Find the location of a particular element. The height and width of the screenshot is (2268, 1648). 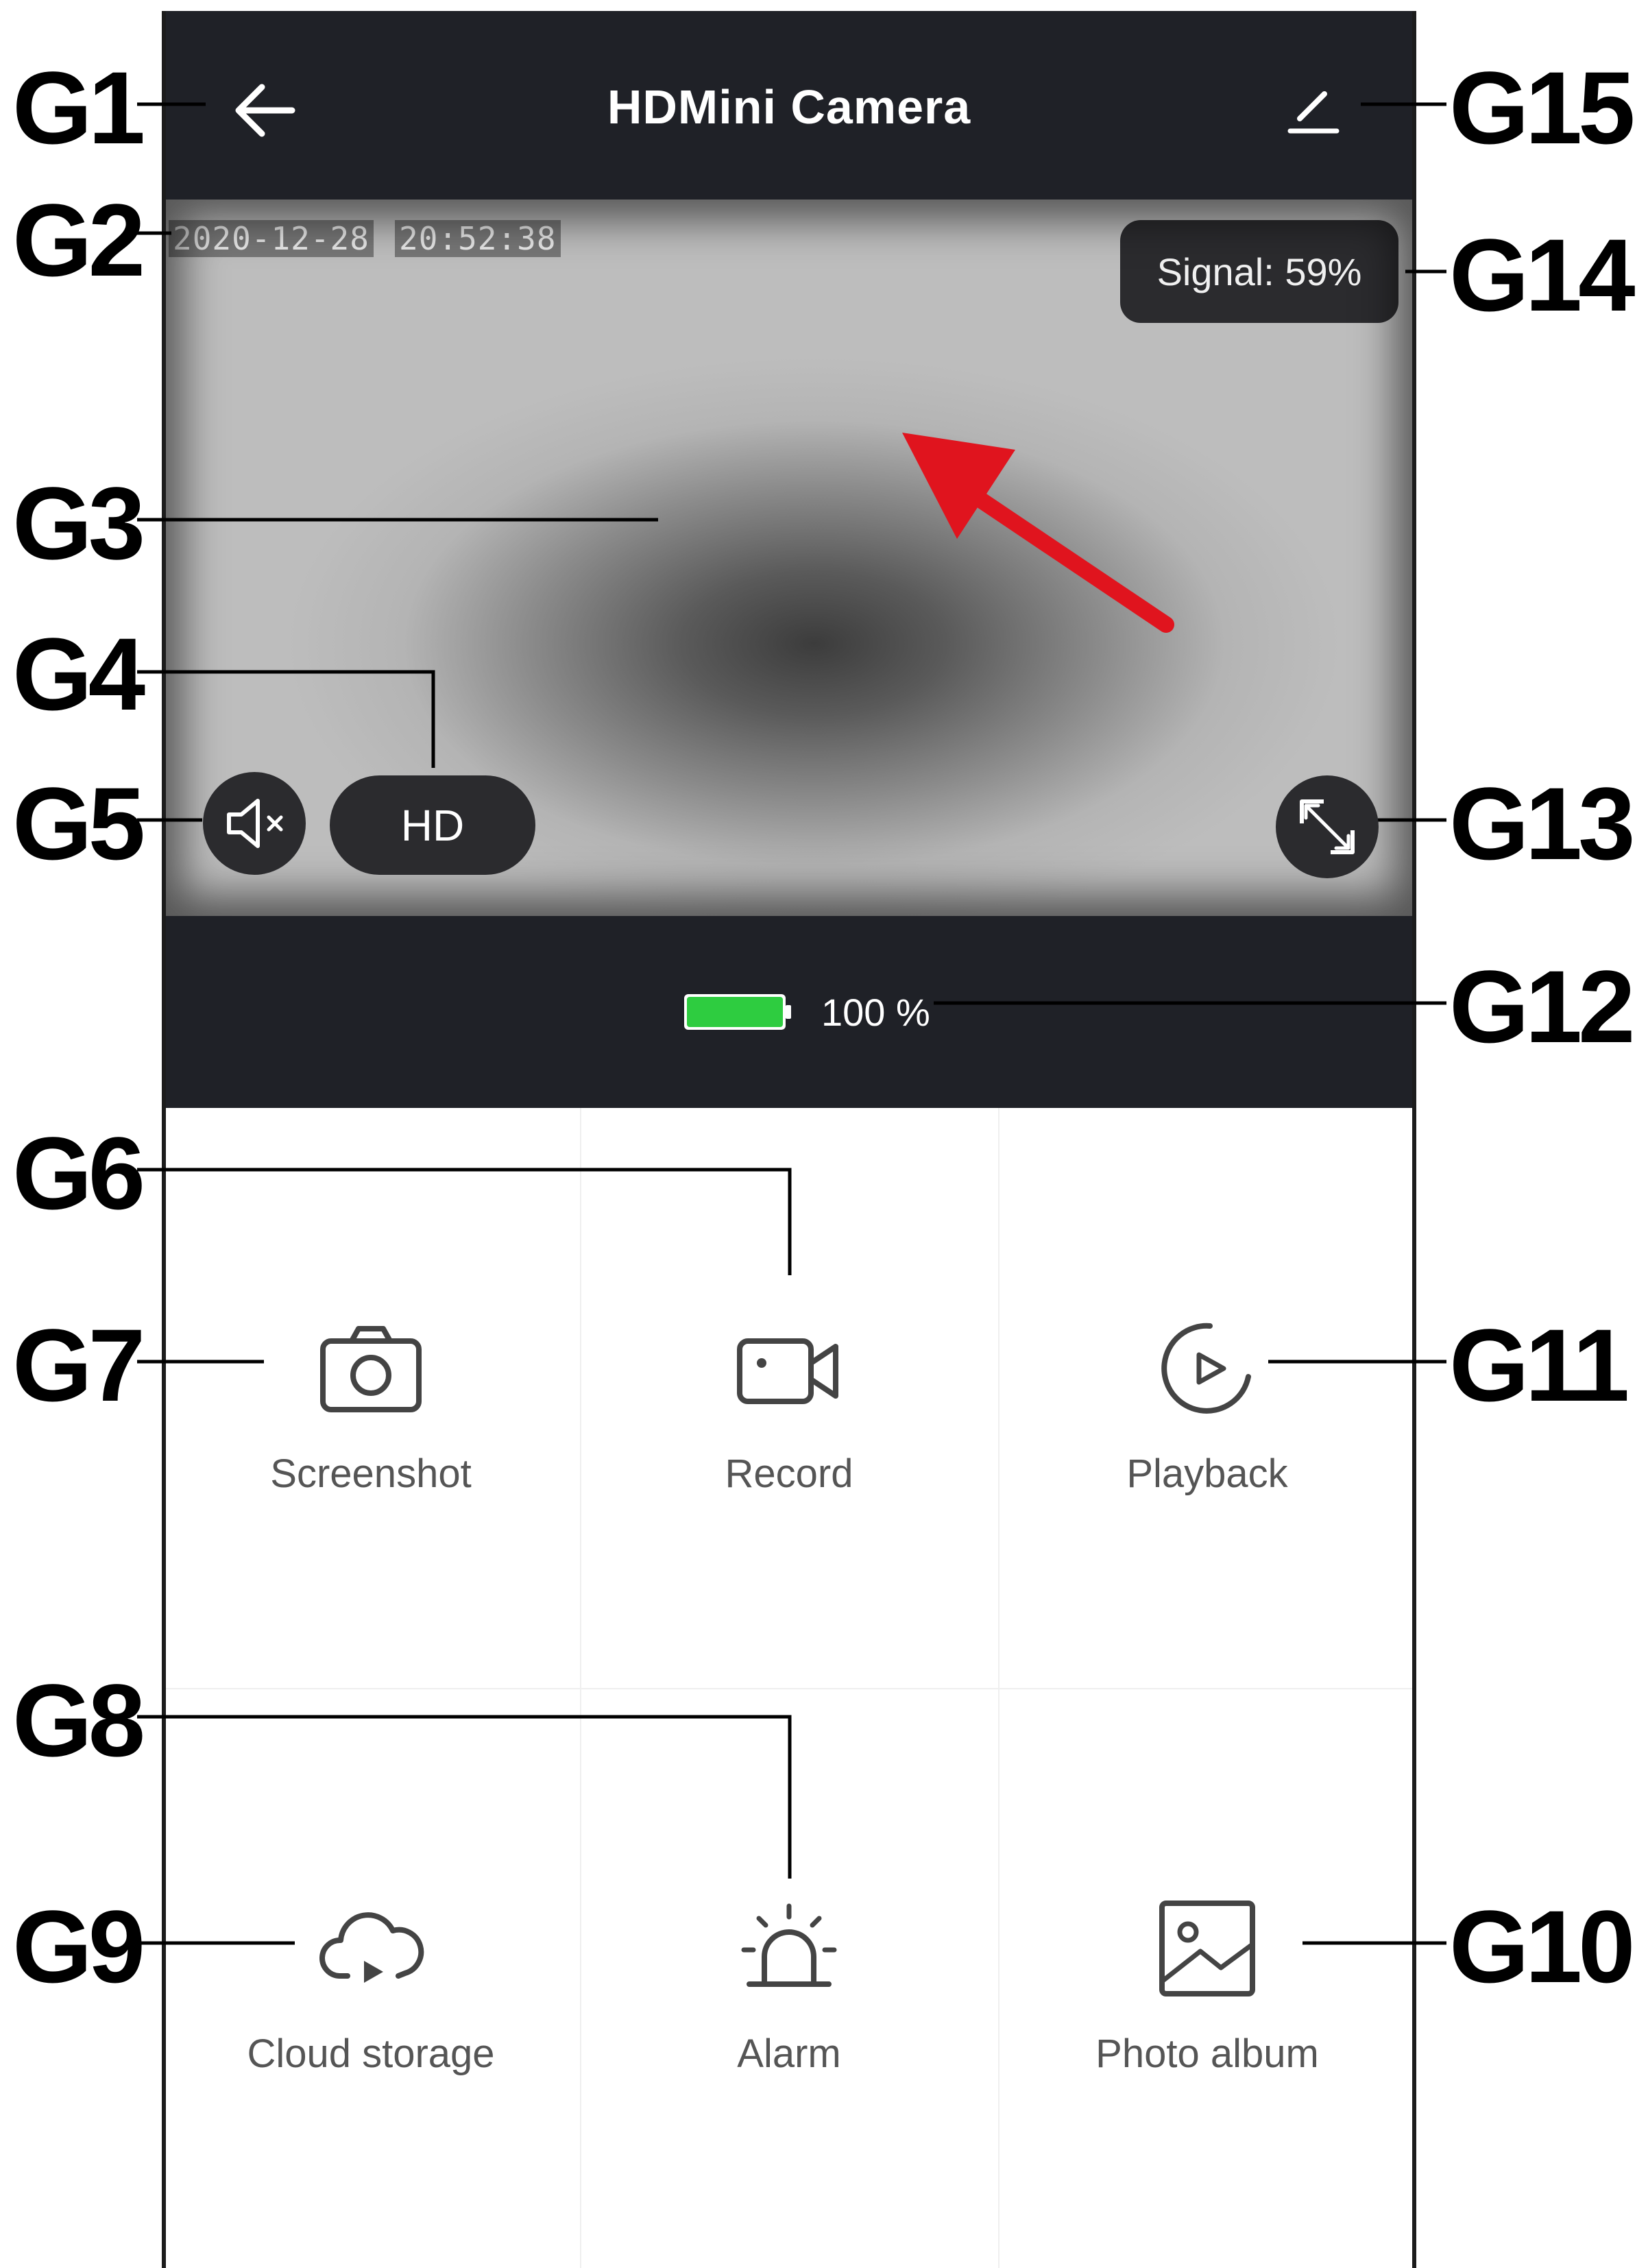

red-arrow-annotation is located at coordinates (1038, 533).